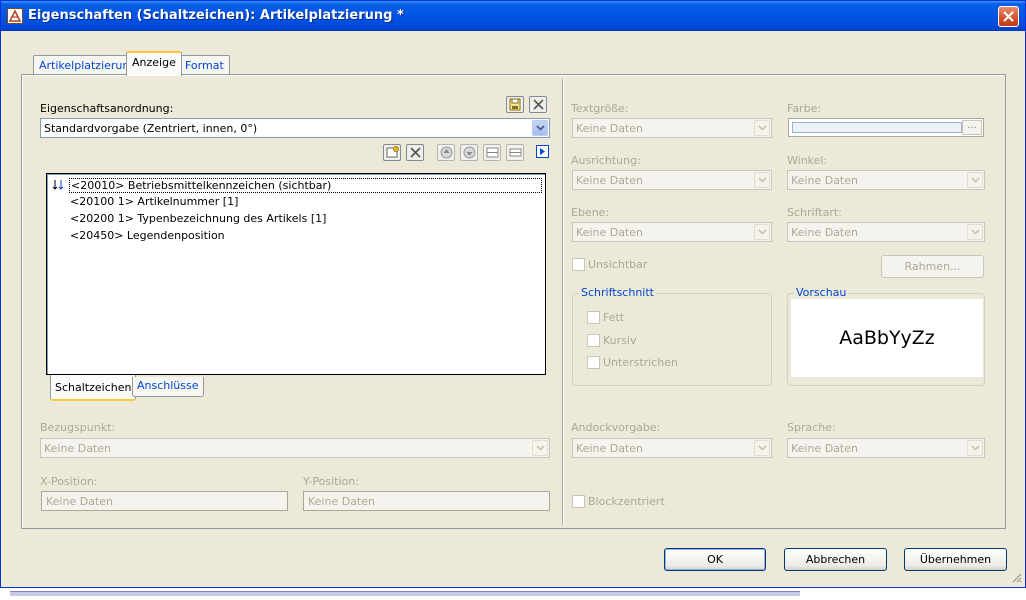 This screenshot has width=1026, height=600. I want to click on reference-label: Bezugspunkt:, so click(78, 427).